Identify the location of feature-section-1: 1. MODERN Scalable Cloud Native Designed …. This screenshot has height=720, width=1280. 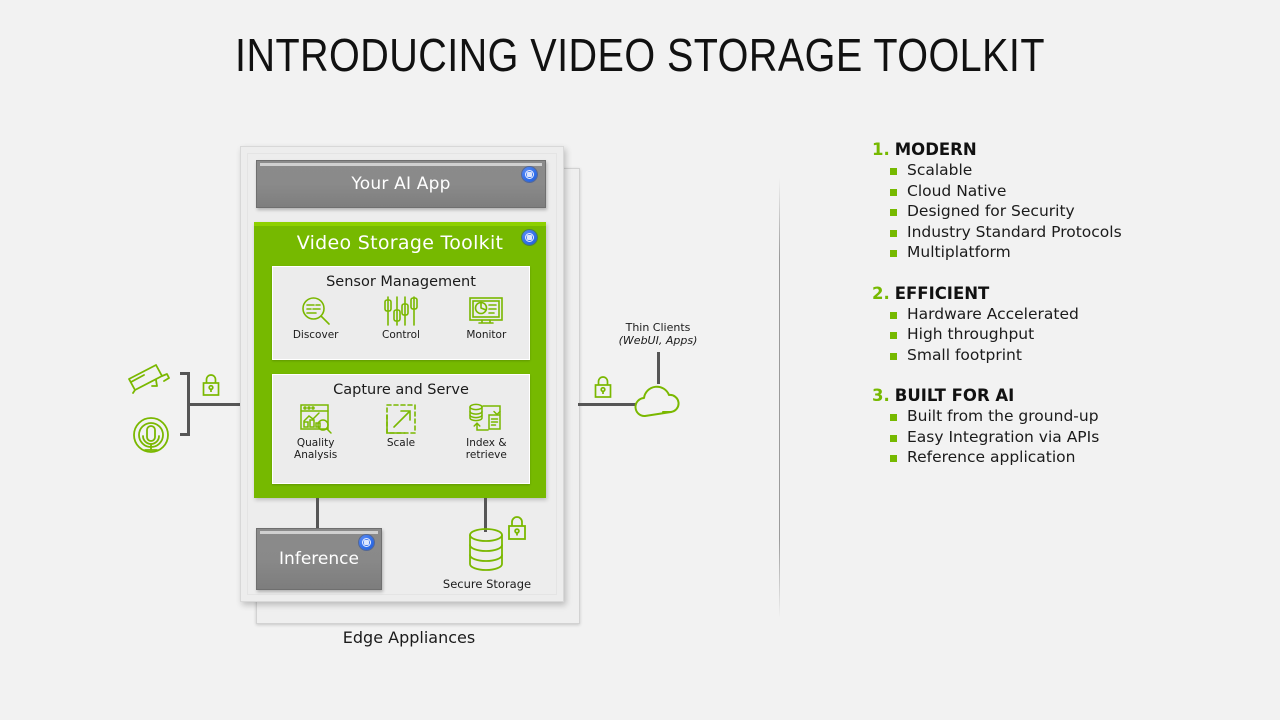
(997, 201).